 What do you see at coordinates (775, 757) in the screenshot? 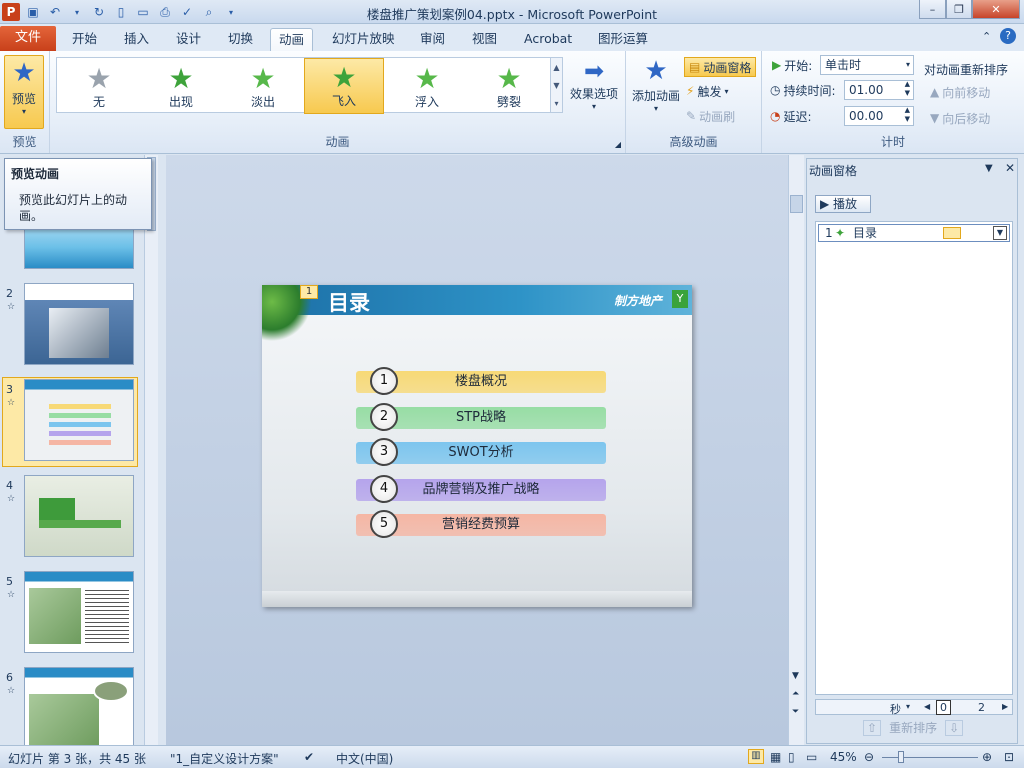
I see `slide-sorter-icon: ▦` at bounding box center [775, 757].